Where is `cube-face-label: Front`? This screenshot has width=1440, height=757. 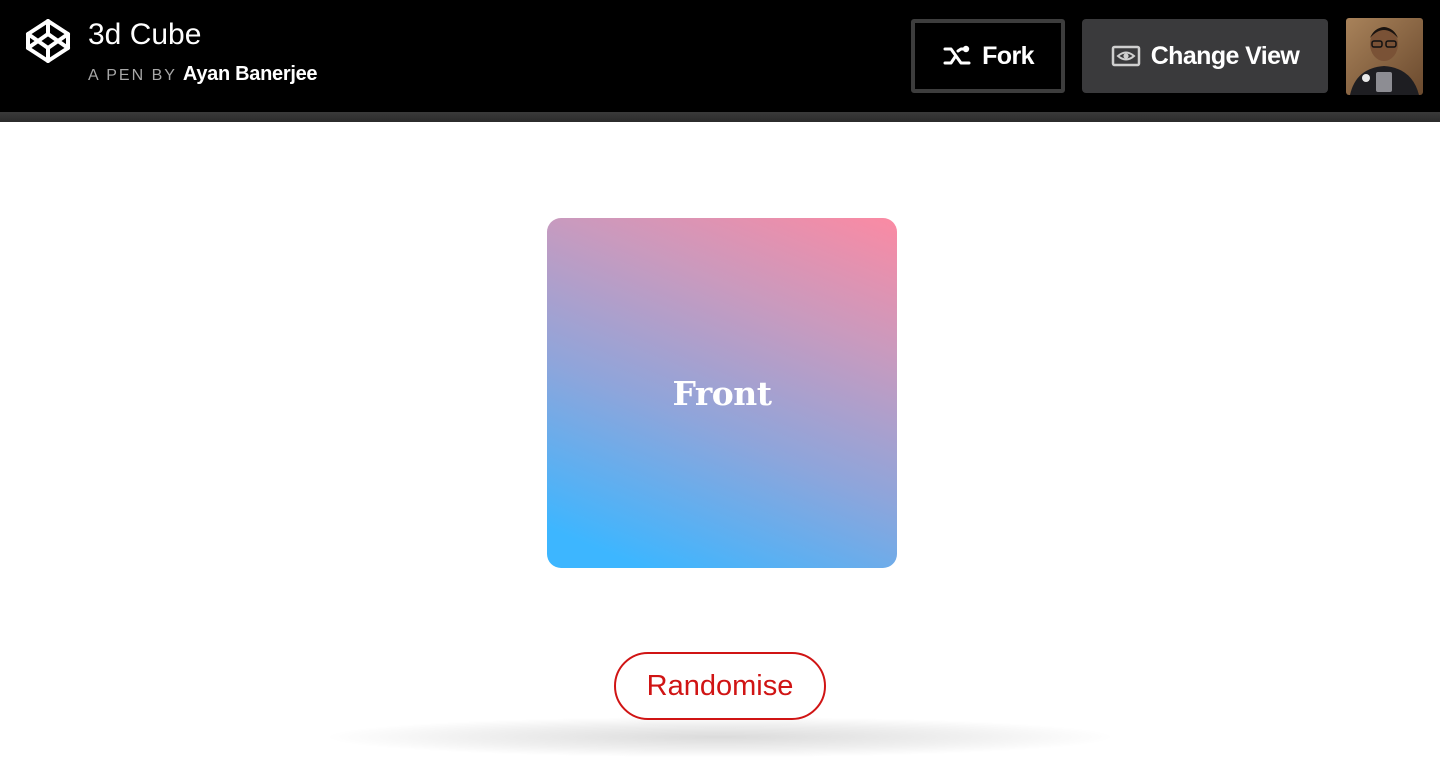 cube-face-label: Front is located at coordinates (722, 393).